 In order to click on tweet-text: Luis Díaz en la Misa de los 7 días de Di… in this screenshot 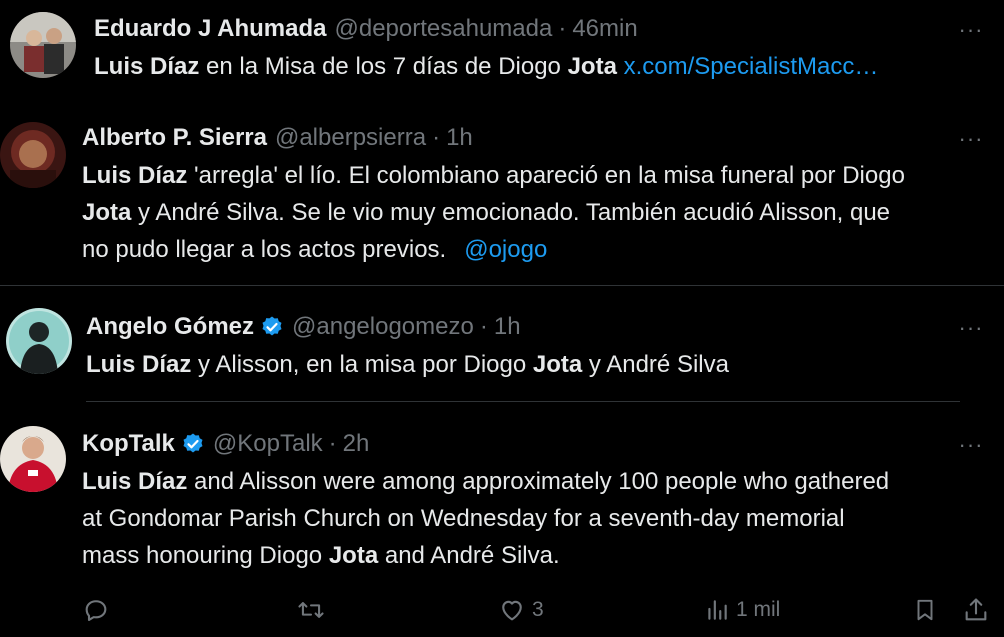, I will do `click(486, 66)`.